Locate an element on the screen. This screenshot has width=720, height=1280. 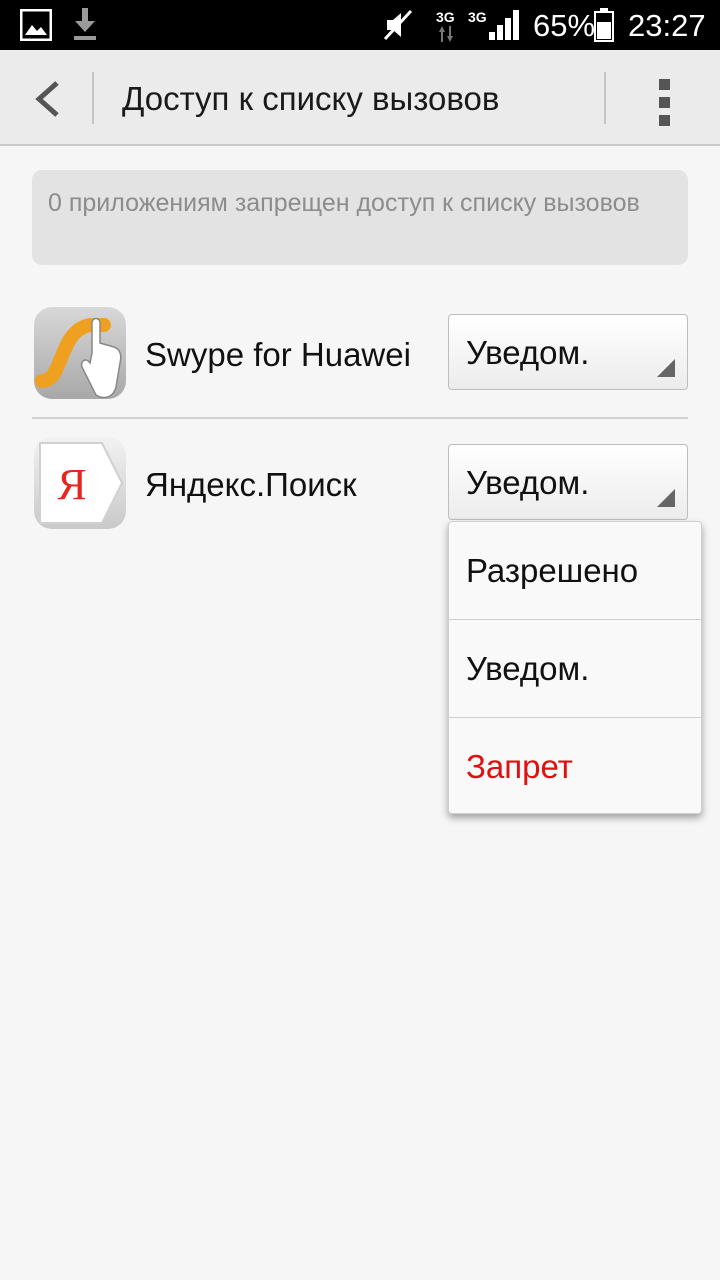
action-bar: Доступ к списку вызовов is located at coordinates (360, 98).